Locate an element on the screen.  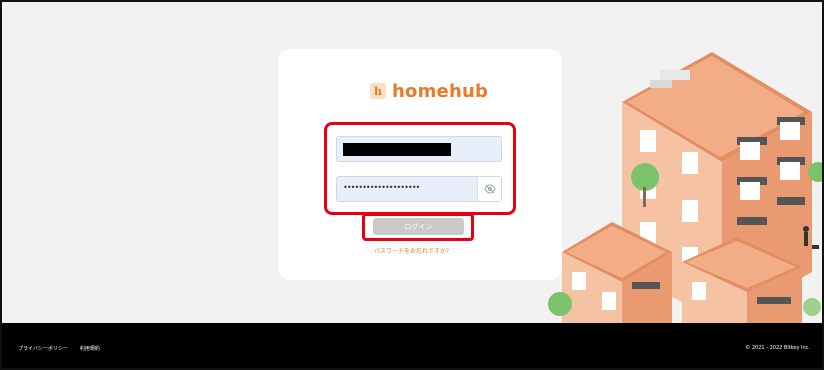
privacy-policy-link: プライバシーポリシー is located at coordinates (43, 348).